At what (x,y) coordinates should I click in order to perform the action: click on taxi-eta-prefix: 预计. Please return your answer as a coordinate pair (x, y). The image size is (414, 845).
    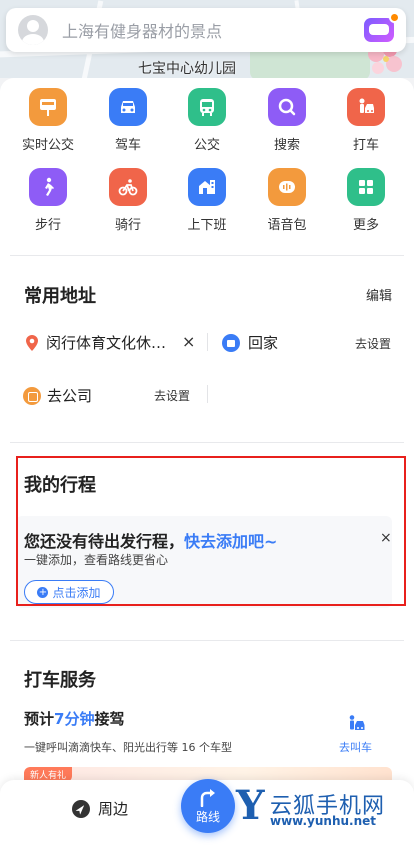
    Looking at the image, I should click on (39, 719).